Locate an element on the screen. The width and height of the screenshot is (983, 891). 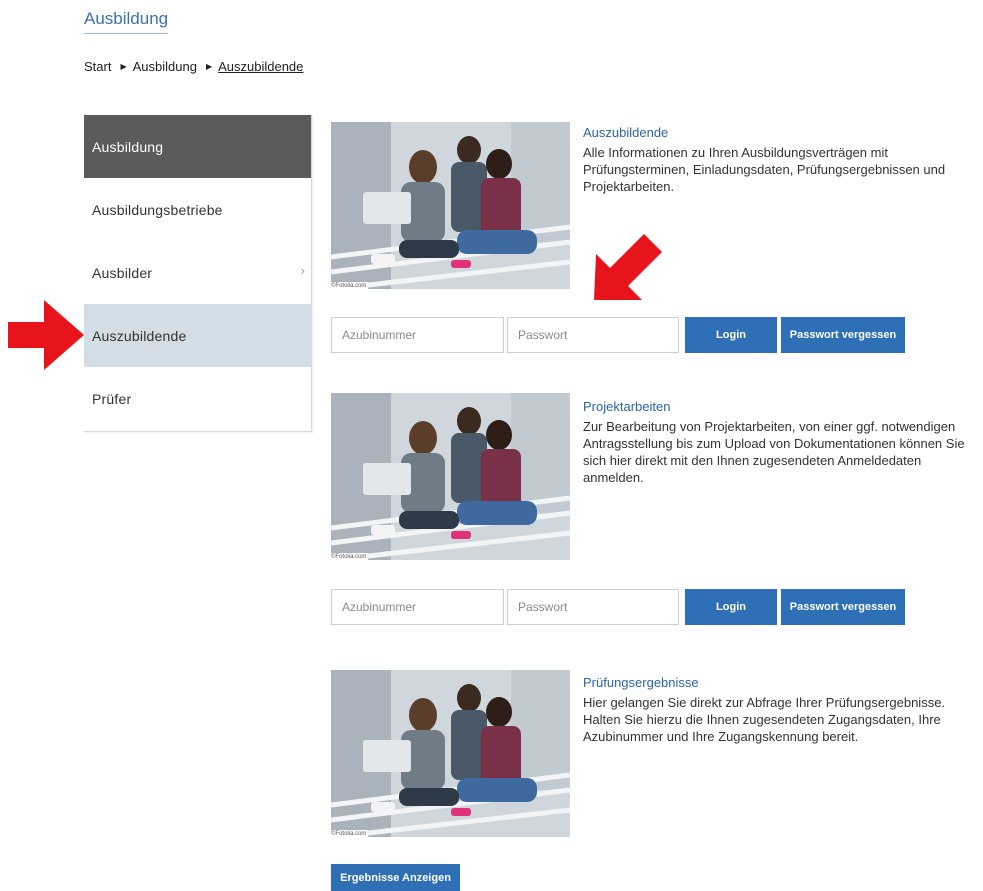
sidebar-item-label: Prüfer is located at coordinates (112, 398).